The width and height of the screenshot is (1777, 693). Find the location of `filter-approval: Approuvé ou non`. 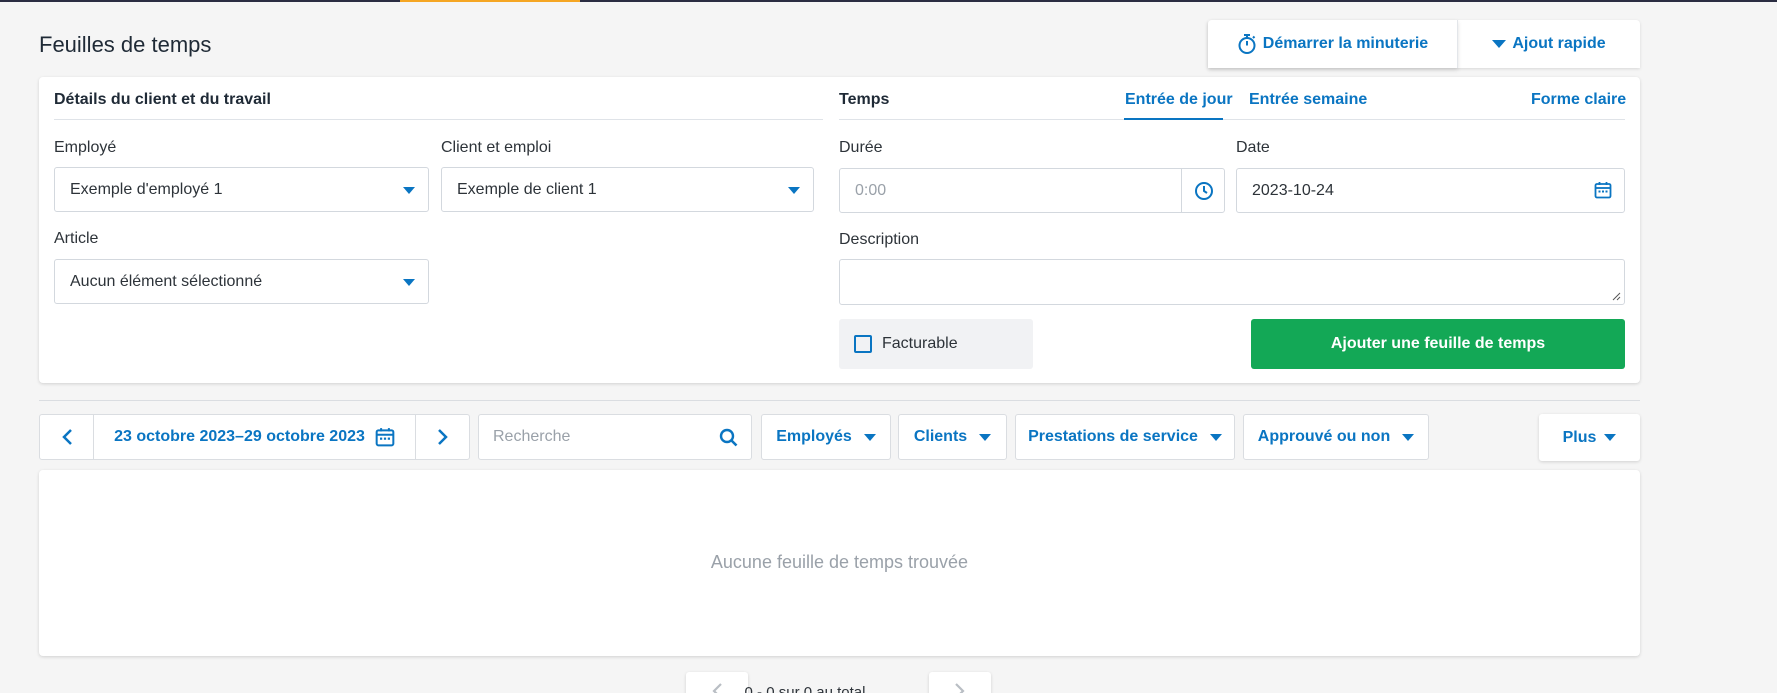

filter-approval: Approuvé ou non is located at coordinates (1336, 437).